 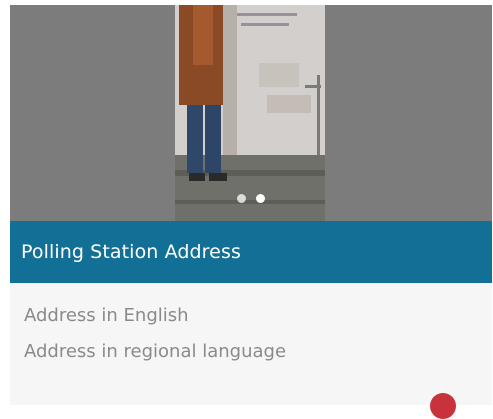 I want to click on carousel-indicators, so click(x=251, y=198).